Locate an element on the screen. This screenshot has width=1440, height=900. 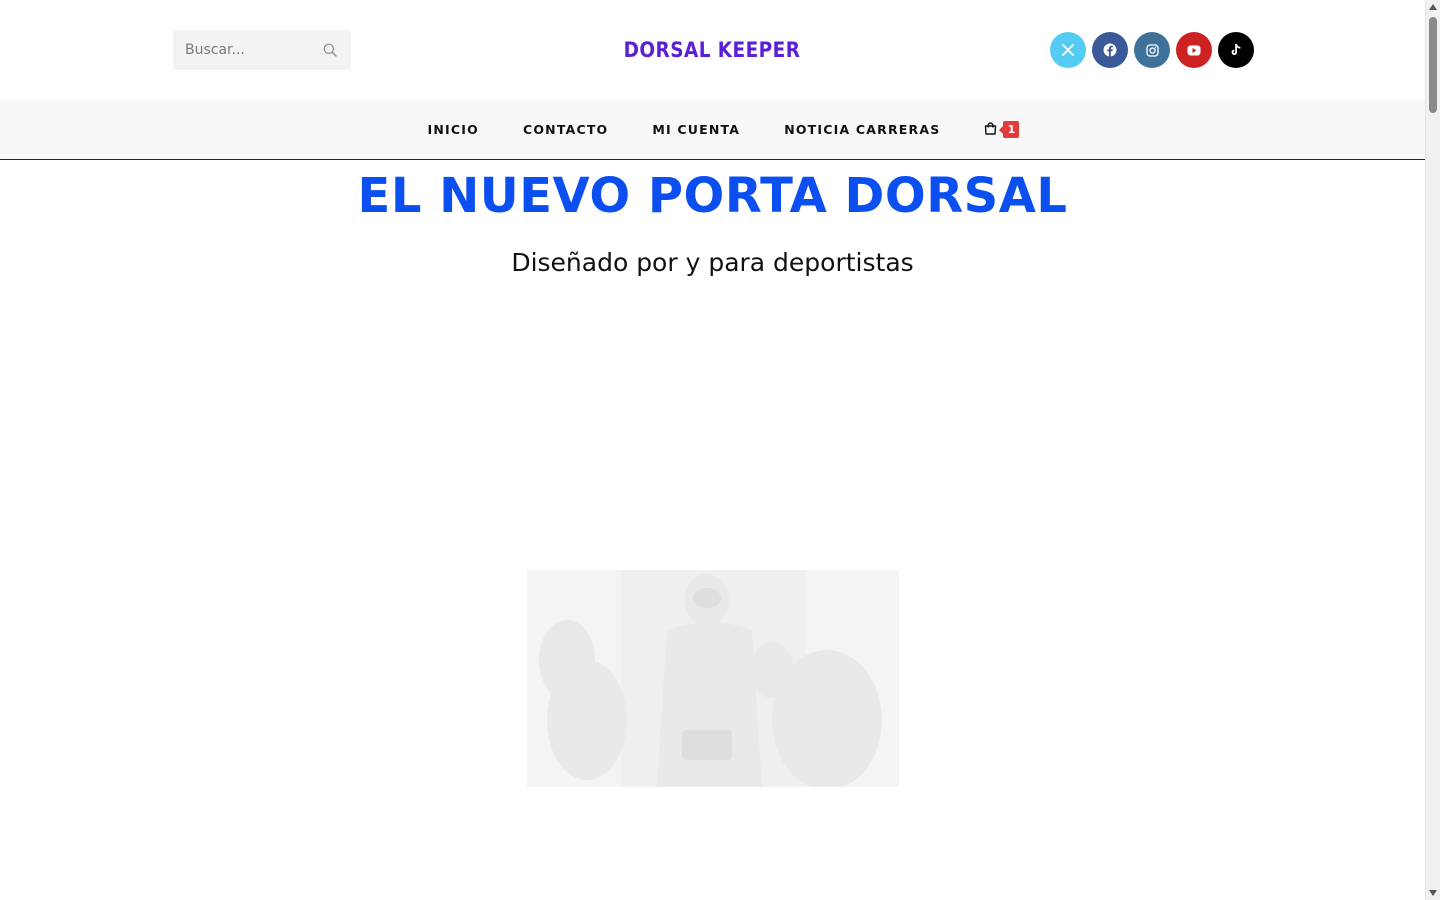
instagram-icon is located at coordinates (1152, 50).